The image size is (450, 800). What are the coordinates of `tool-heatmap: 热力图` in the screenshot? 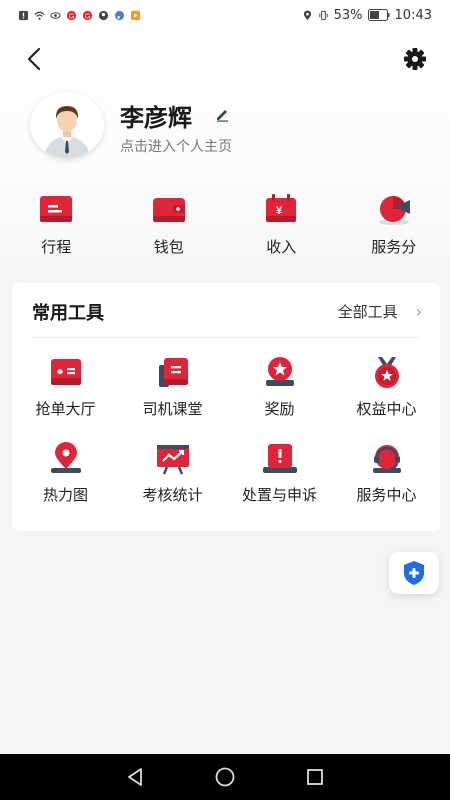 It's located at (65, 473).